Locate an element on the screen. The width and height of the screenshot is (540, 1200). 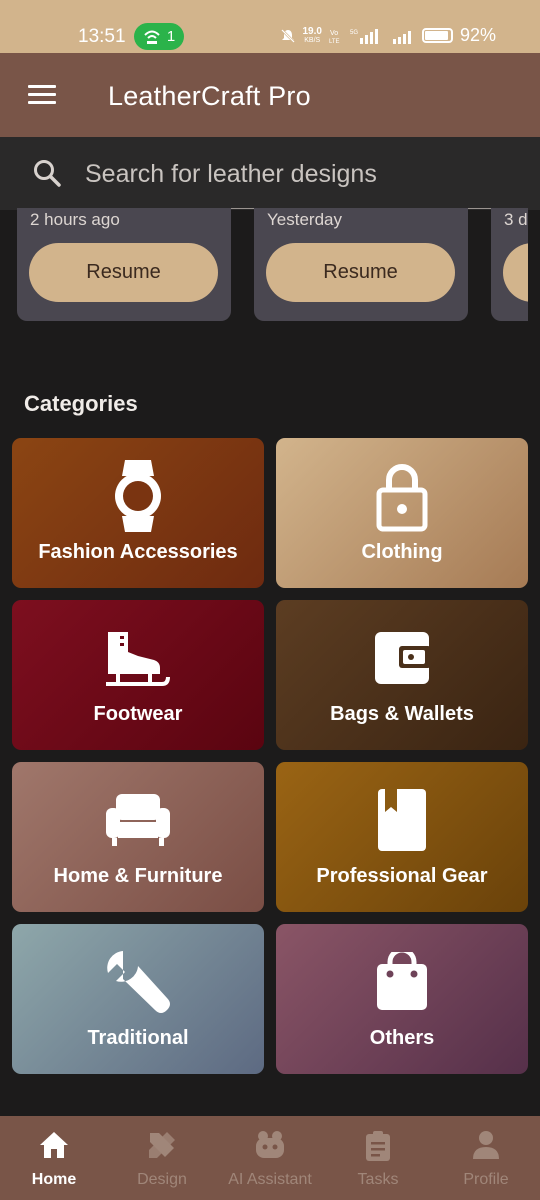
category-label: Home & Furniture is located at coordinates (138, 876).